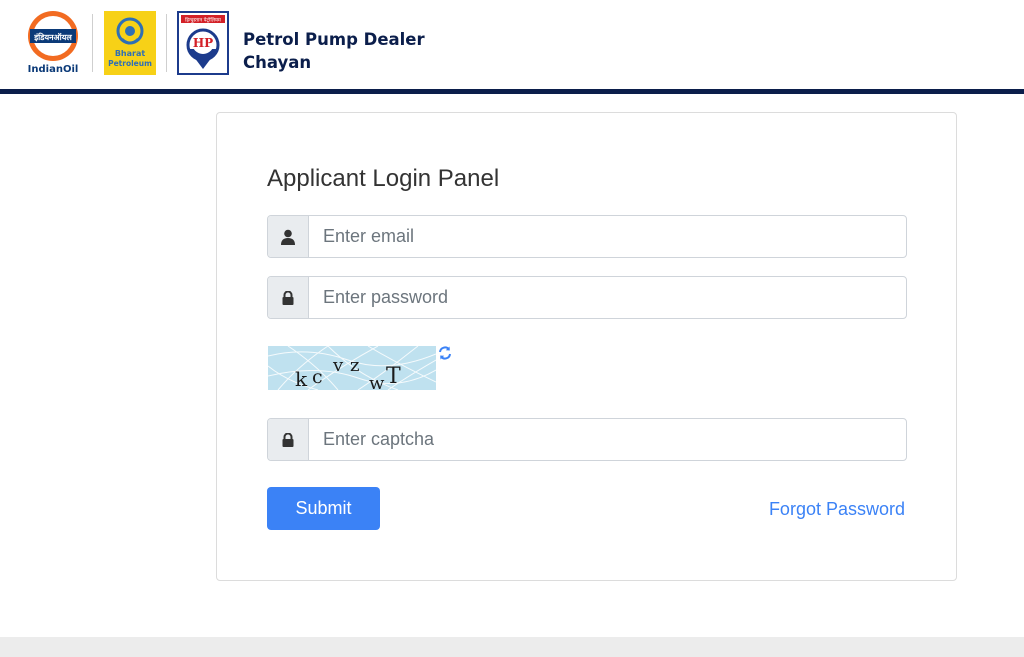  What do you see at coordinates (607, 297) in the screenshot?
I see `password-input` at bounding box center [607, 297].